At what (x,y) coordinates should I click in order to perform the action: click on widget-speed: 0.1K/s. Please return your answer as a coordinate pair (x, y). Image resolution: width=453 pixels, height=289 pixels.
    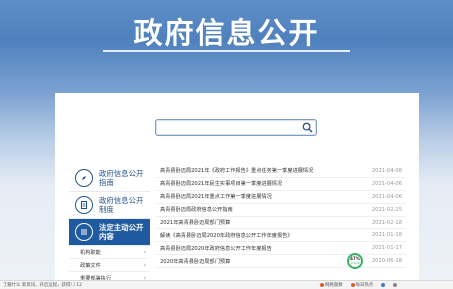
    Looking at the image, I should click on (355, 263).